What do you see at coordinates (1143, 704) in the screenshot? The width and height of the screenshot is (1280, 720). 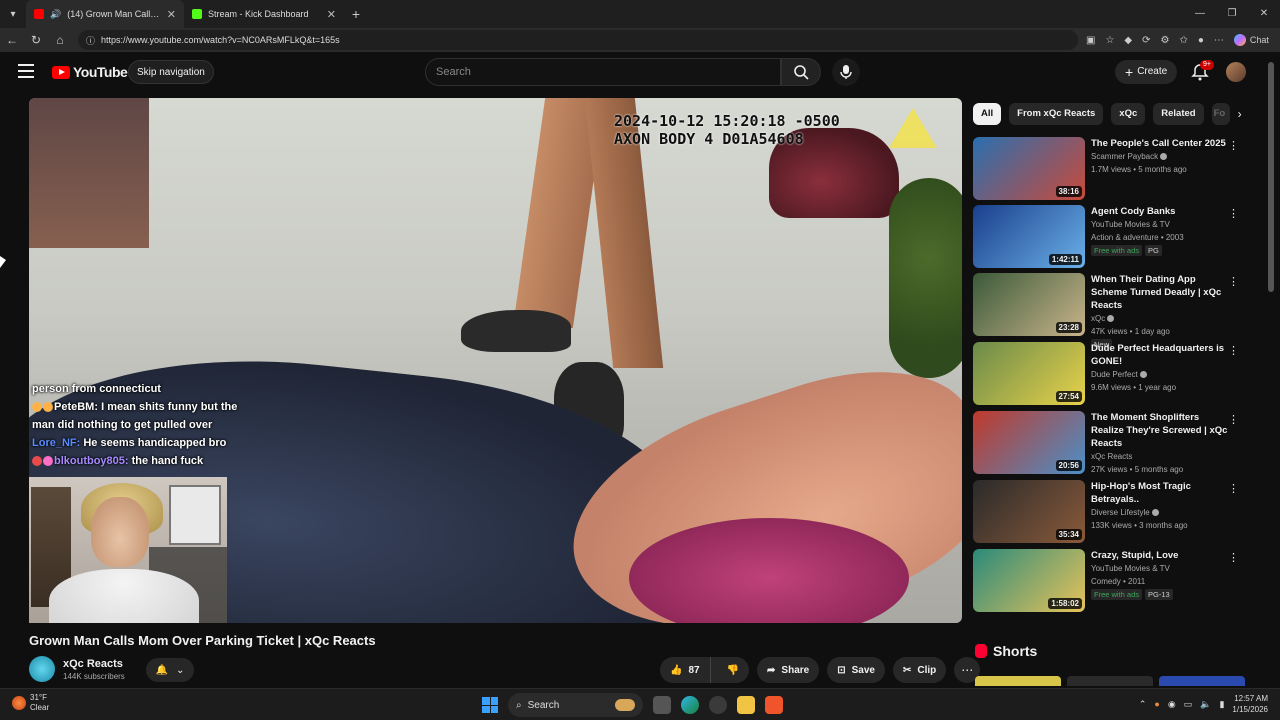 I see `chevron-up-icon: ⌃` at bounding box center [1143, 704].